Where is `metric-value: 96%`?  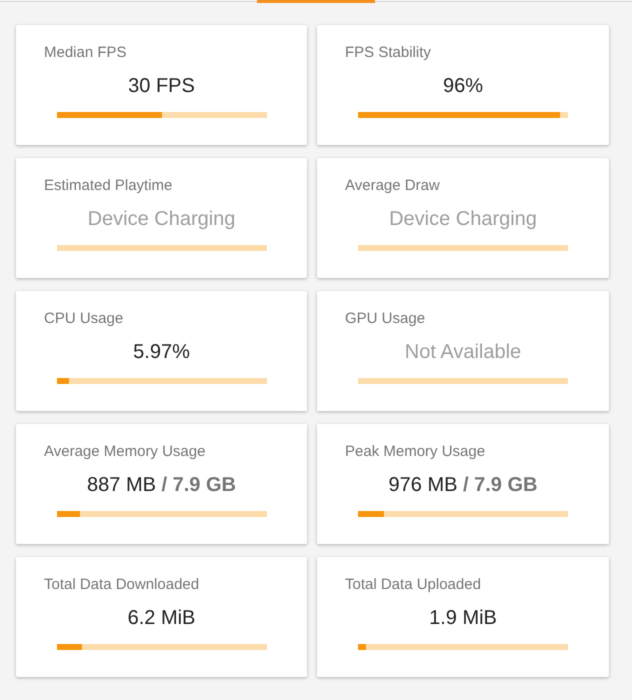 metric-value: 96% is located at coordinates (463, 86).